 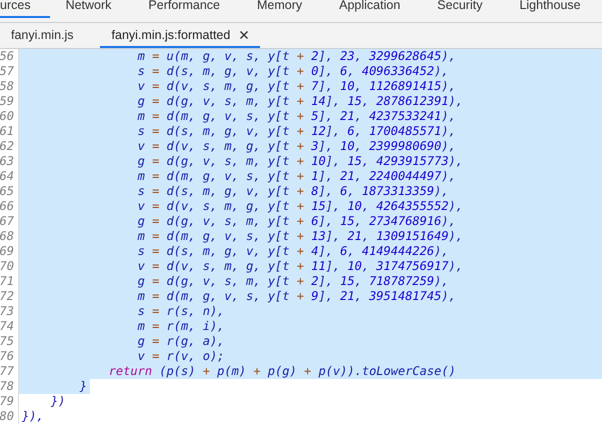 What do you see at coordinates (244, 34) in the screenshot?
I see `close-icon` at bounding box center [244, 34].